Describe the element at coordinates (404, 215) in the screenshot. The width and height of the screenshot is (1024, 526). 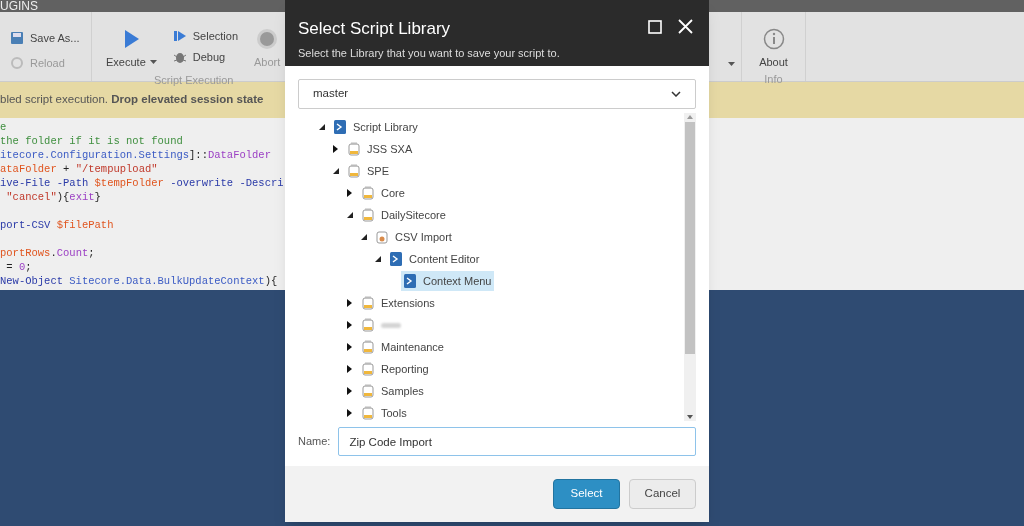
I see `tree-item: DailySitecore` at that location.